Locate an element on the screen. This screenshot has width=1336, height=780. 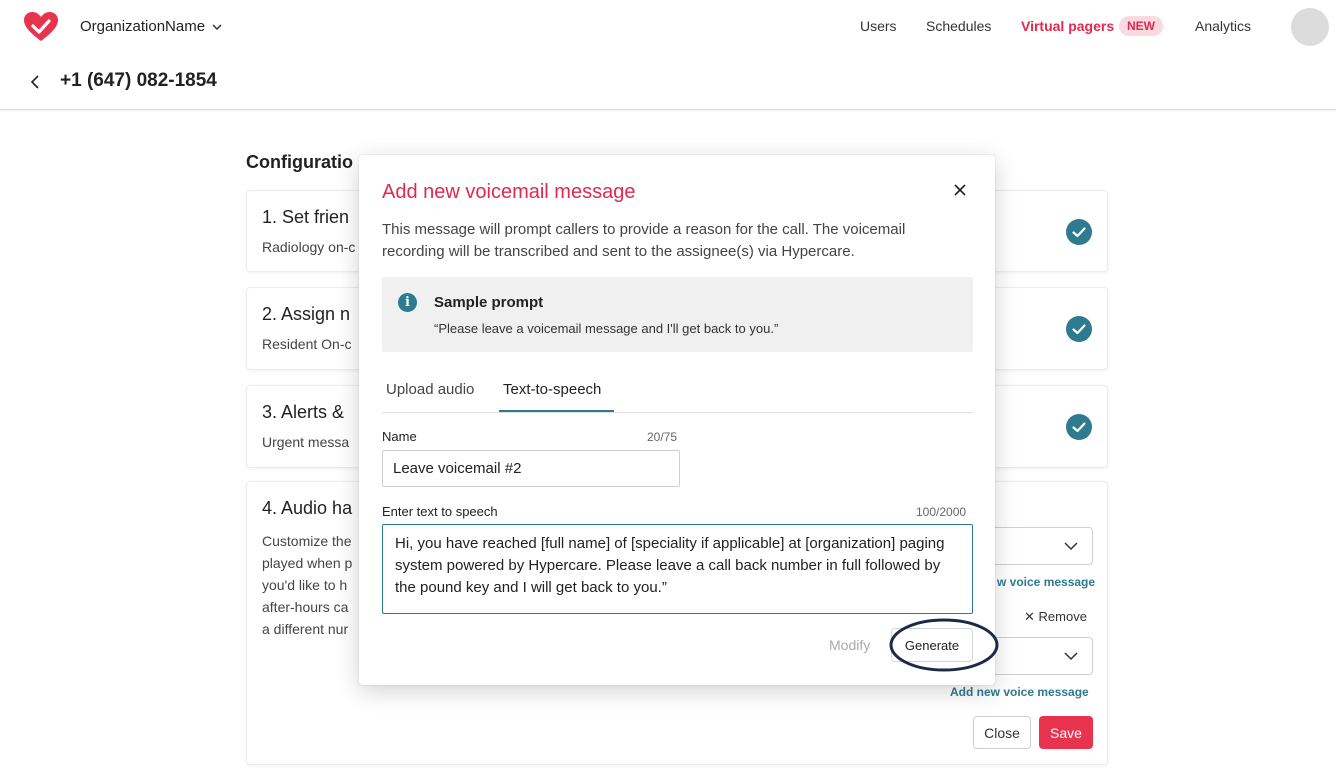
modify-button: Modify is located at coordinates (849, 645).